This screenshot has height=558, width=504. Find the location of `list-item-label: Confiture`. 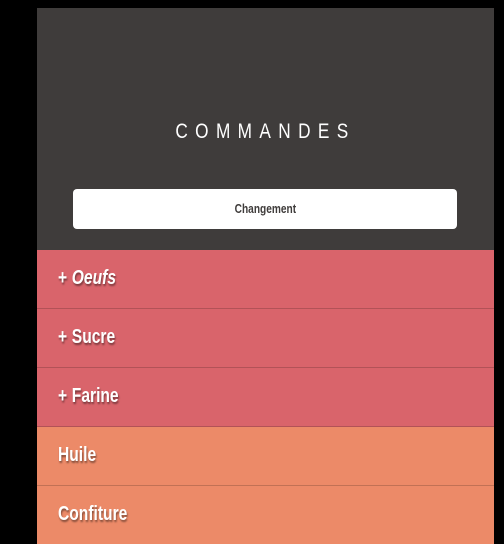

list-item-label: Confiture is located at coordinates (92, 514).